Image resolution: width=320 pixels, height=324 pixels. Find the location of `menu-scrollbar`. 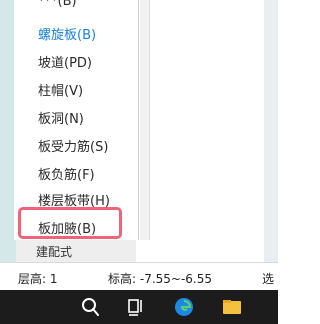

menu-scrollbar is located at coordinates (145, 120).